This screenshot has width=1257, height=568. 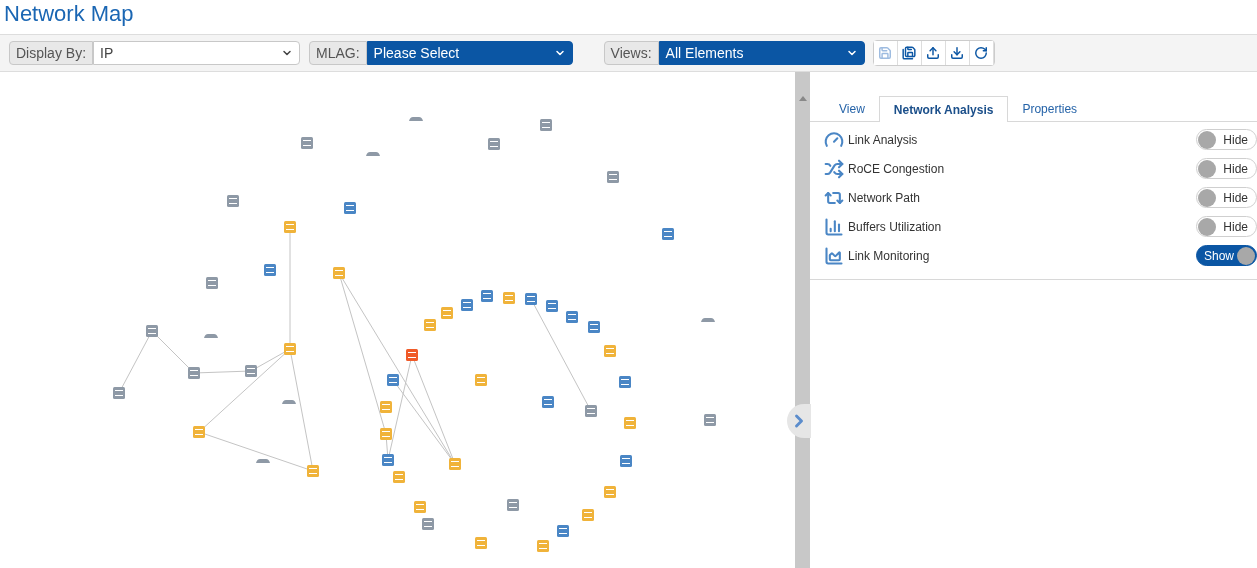 I want to click on upload-icon, so click(x=933, y=53).